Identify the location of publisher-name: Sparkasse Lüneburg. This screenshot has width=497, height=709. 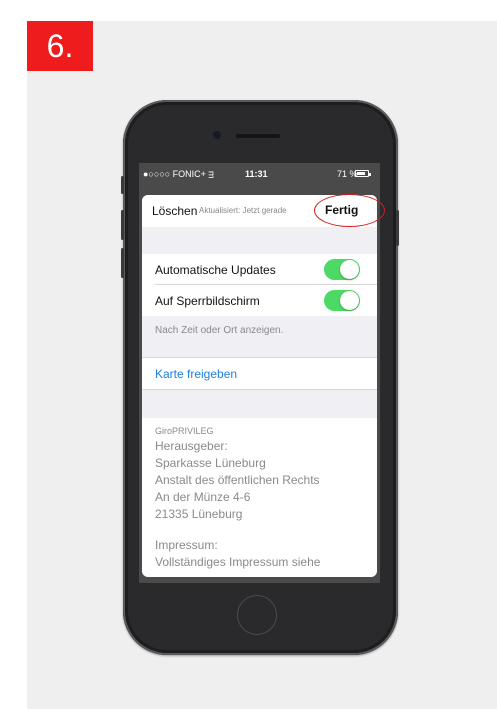
(210, 463).